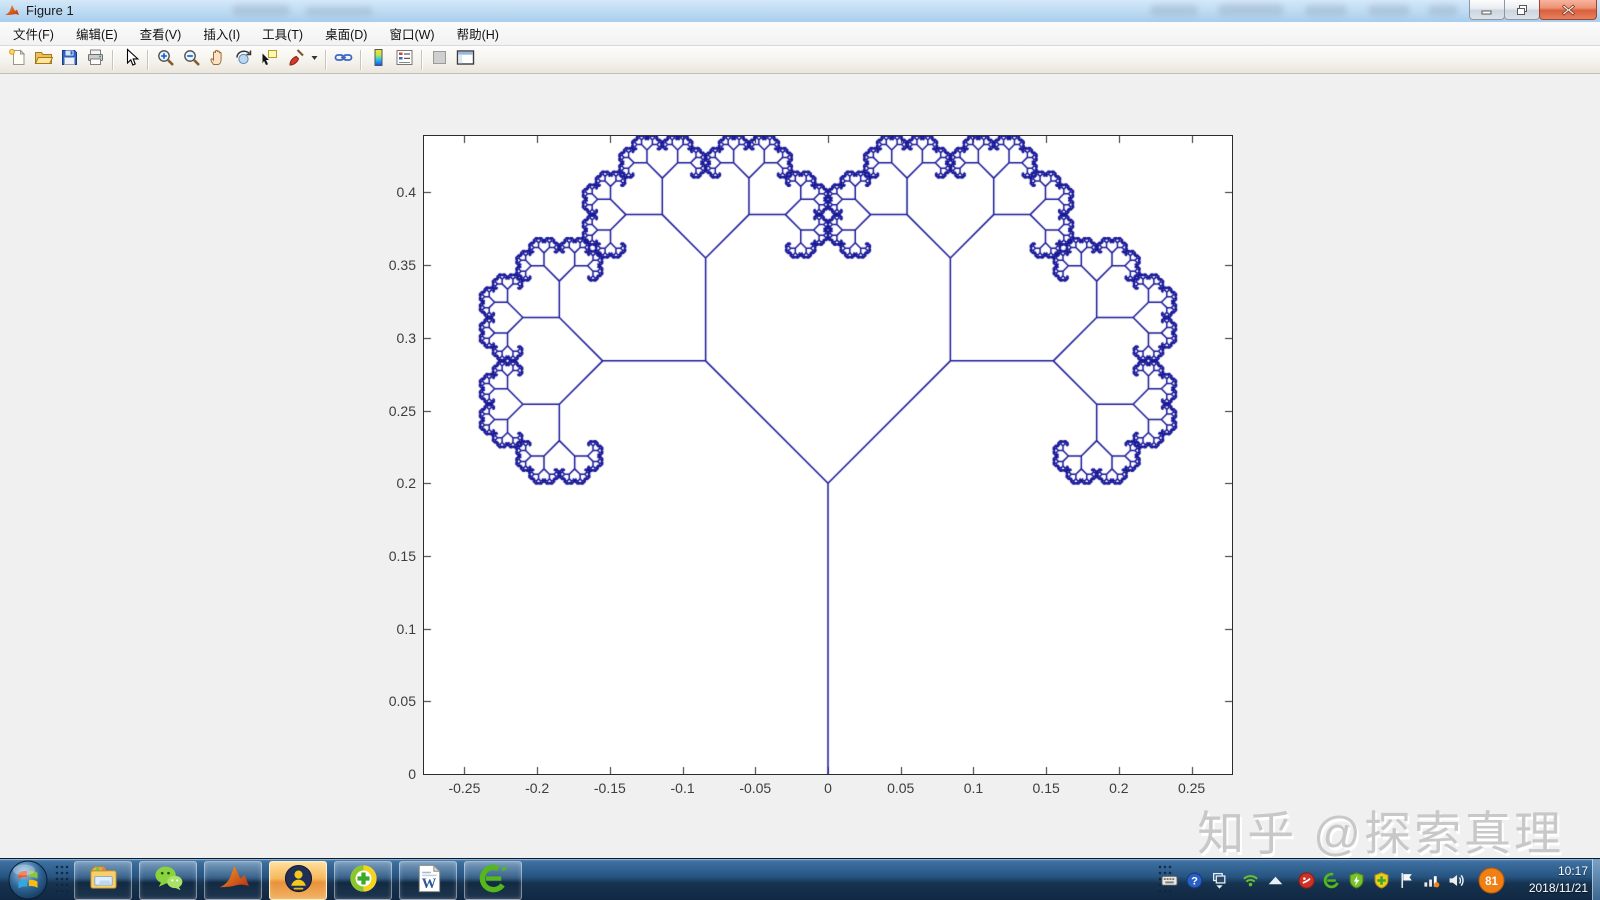  Describe the element at coordinates (464, 788) in the screenshot. I see `x-tick-label: -0.25` at that location.